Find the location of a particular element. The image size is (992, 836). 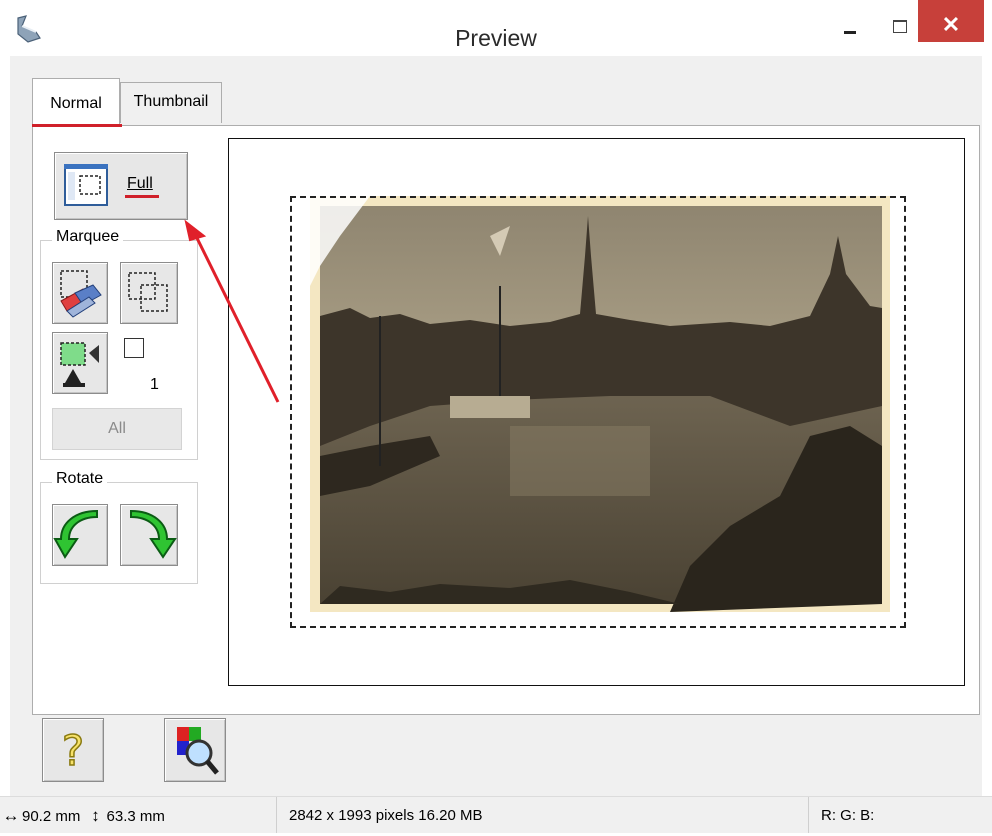

rotate-legend: Rotate is located at coordinates (80, 479).